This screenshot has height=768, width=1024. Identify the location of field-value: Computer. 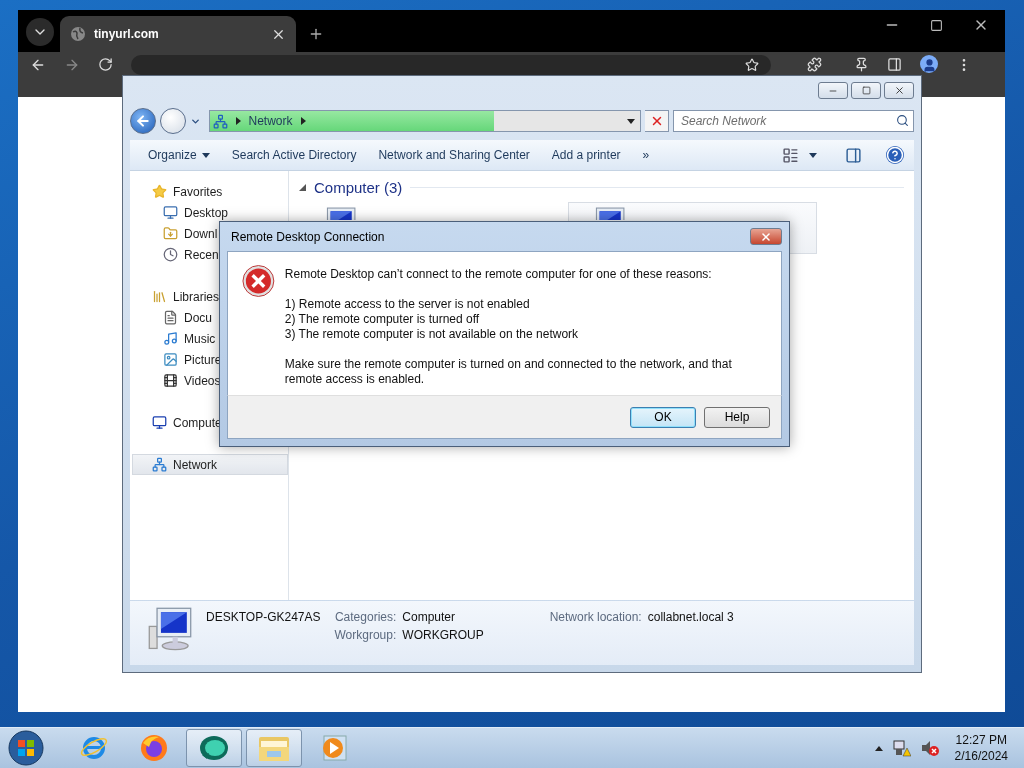
(429, 617).